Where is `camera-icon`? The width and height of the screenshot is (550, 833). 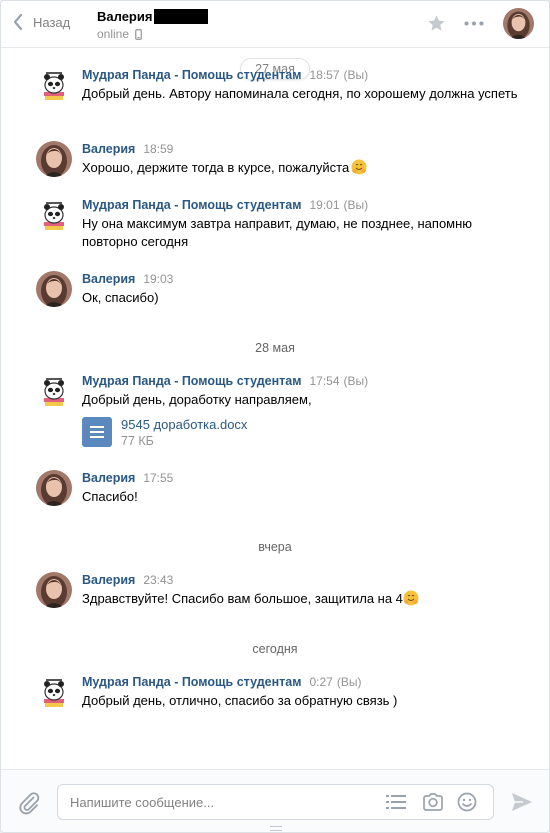 camera-icon is located at coordinates (433, 802).